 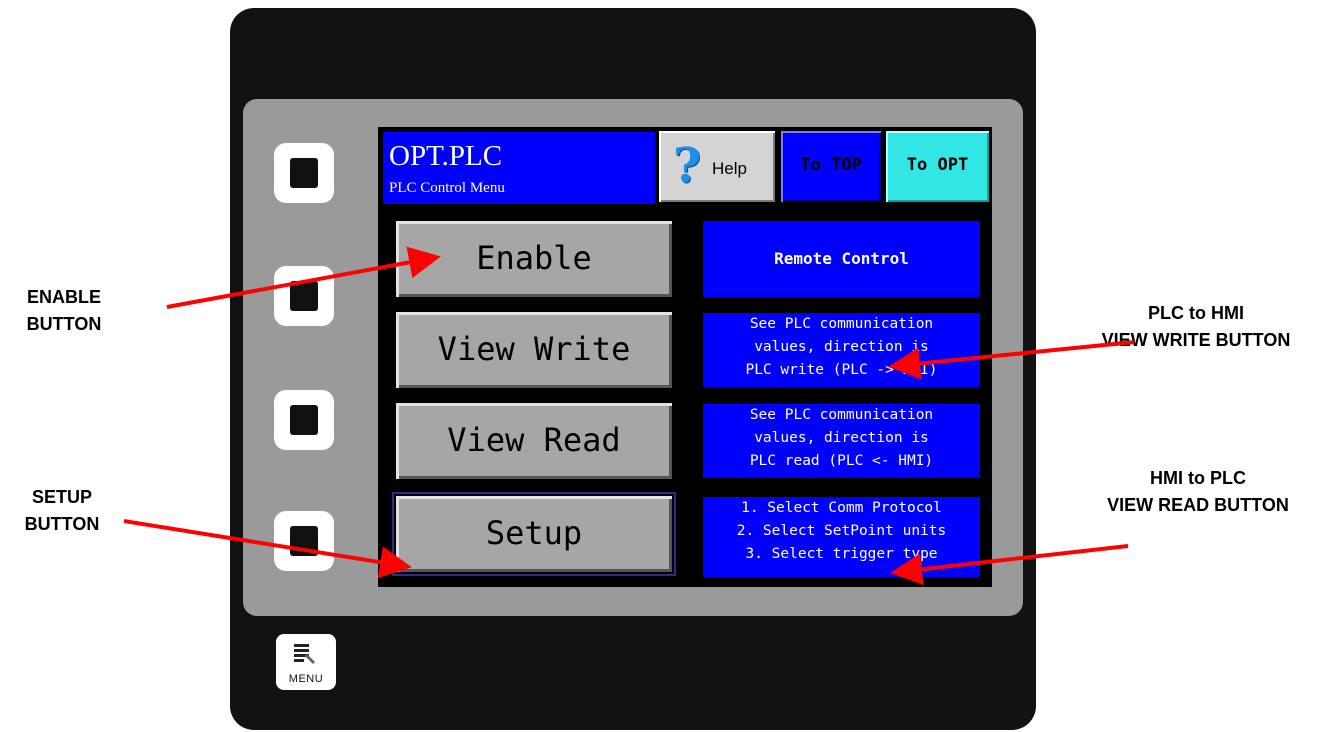 What do you see at coordinates (841, 554) in the screenshot?
I see `info-line: 3. Select trigger type` at bounding box center [841, 554].